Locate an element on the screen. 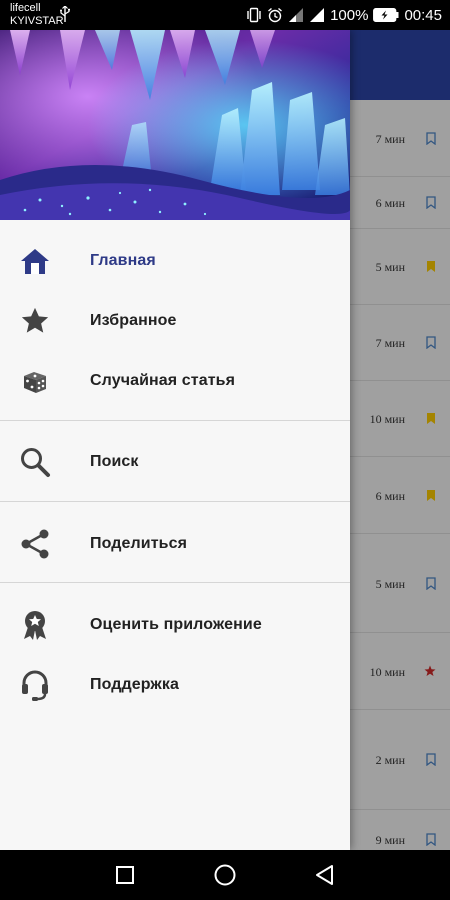 The width and height of the screenshot is (450, 900). menu-label-favorites: Избранное is located at coordinates (133, 320).